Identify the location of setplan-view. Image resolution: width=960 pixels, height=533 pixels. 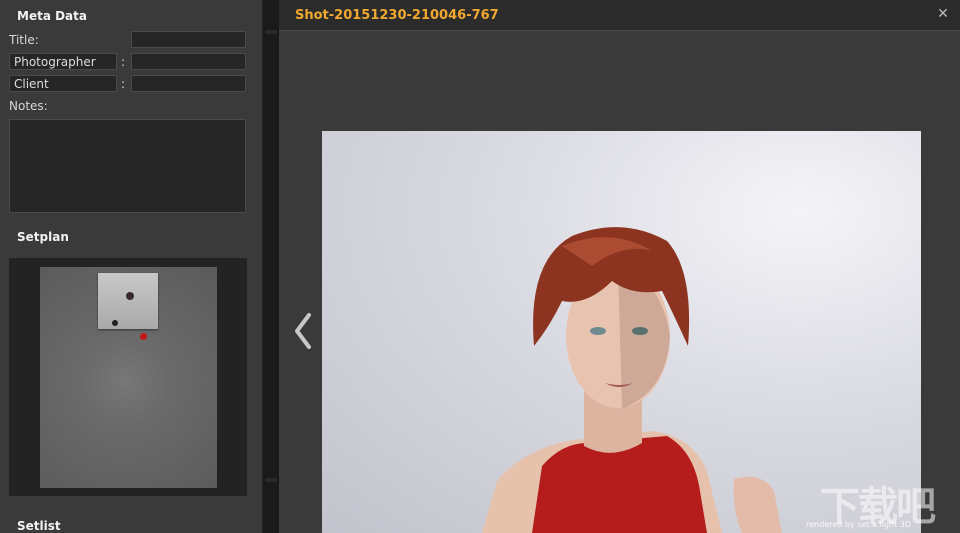
(128, 377).